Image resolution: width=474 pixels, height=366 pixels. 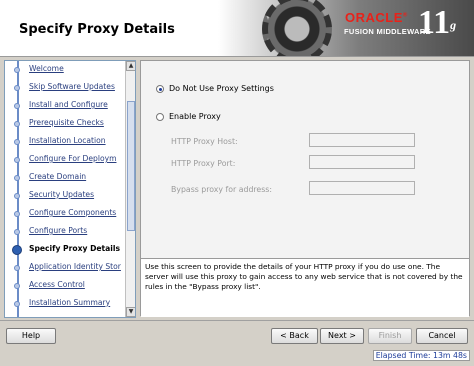 I want to click on nav-item: Installation Summary, so click(x=64, y=305).